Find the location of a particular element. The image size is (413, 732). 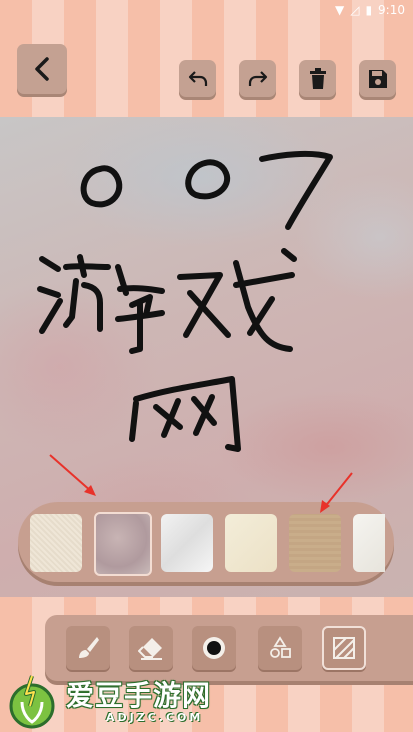

pen-size-tool is located at coordinates (214, 648).